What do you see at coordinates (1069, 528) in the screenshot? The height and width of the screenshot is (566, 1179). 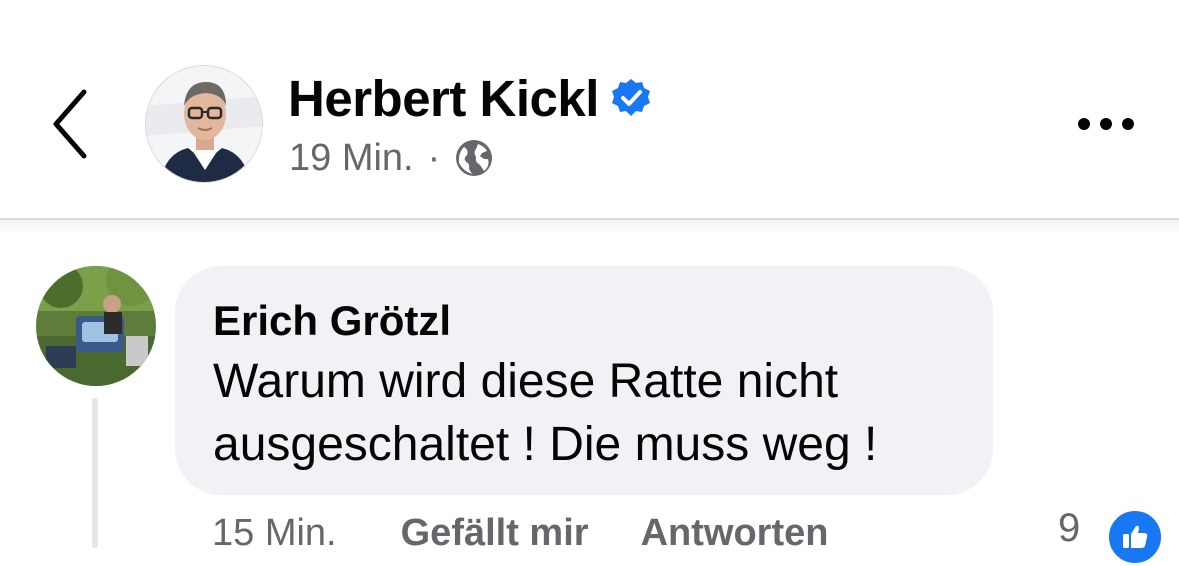 I see `reaction-count: 9` at bounding box center [1069, 528].